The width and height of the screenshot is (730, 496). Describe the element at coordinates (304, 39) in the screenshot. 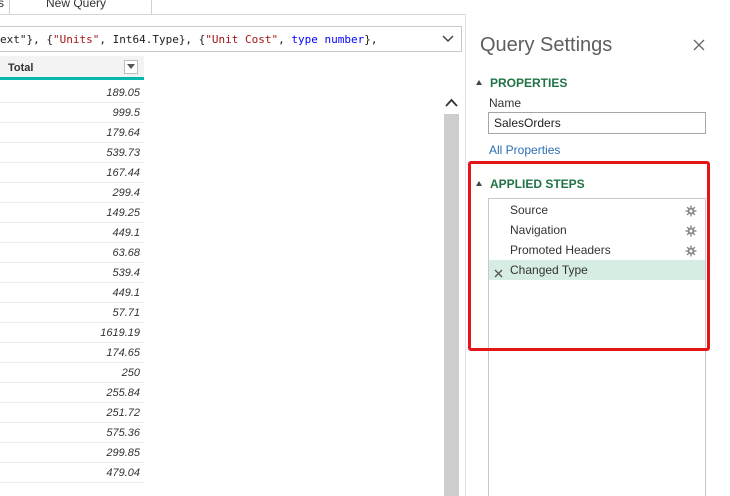

I see `formula-token: type` at that location.